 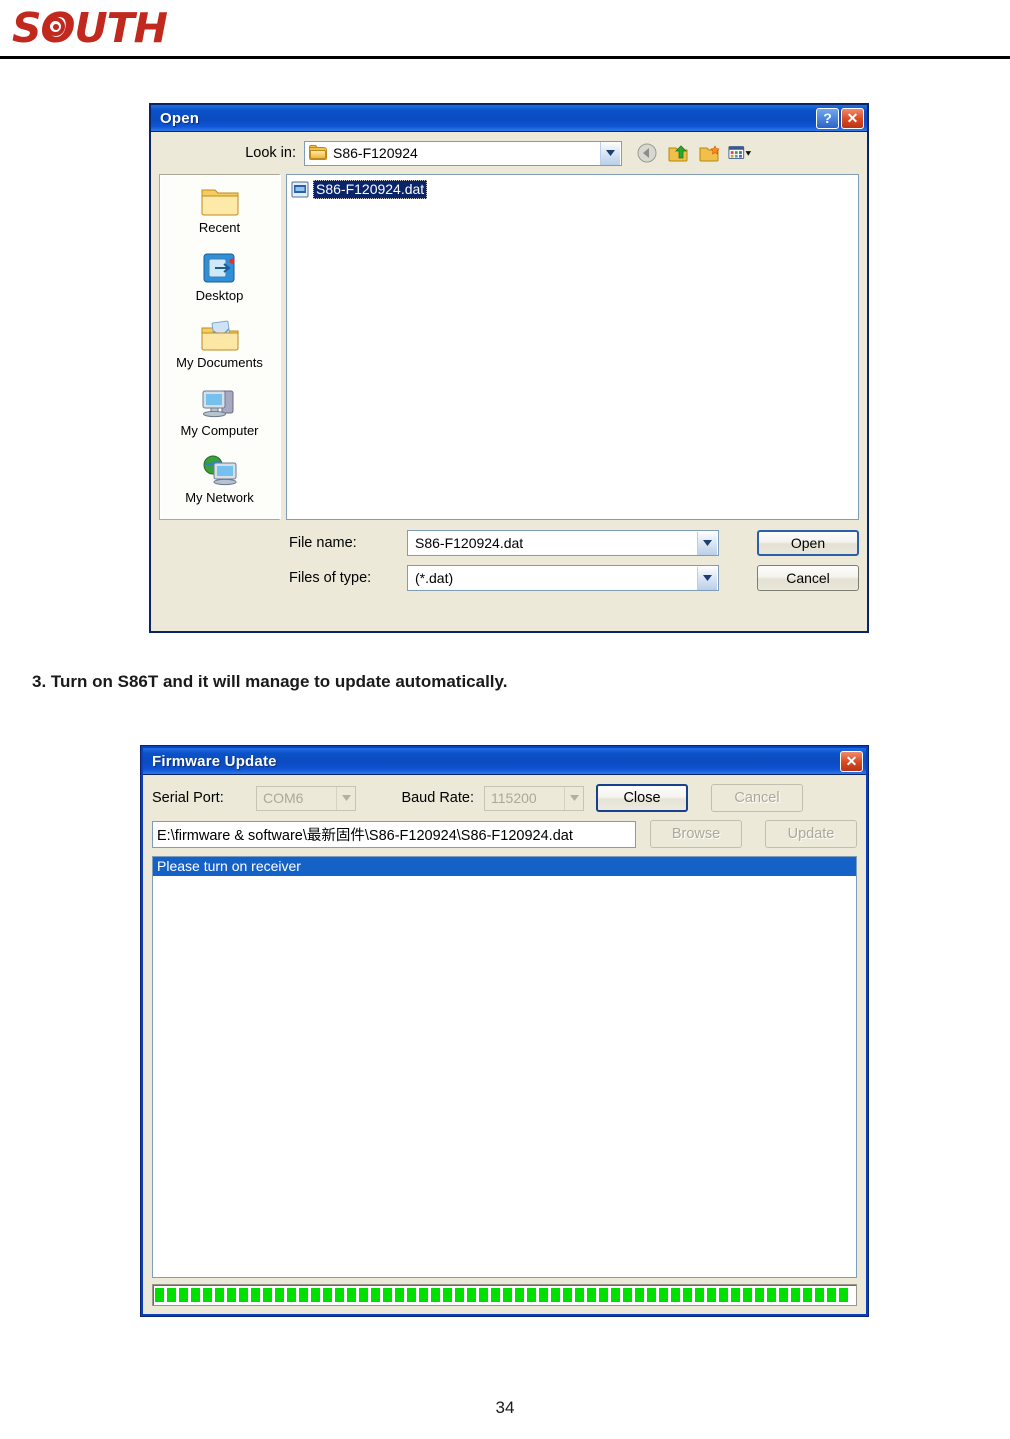 What do you see at coordinates (642, 798) in the screenshot?
I see `close-button: Close` at bounding box center [642, 798].